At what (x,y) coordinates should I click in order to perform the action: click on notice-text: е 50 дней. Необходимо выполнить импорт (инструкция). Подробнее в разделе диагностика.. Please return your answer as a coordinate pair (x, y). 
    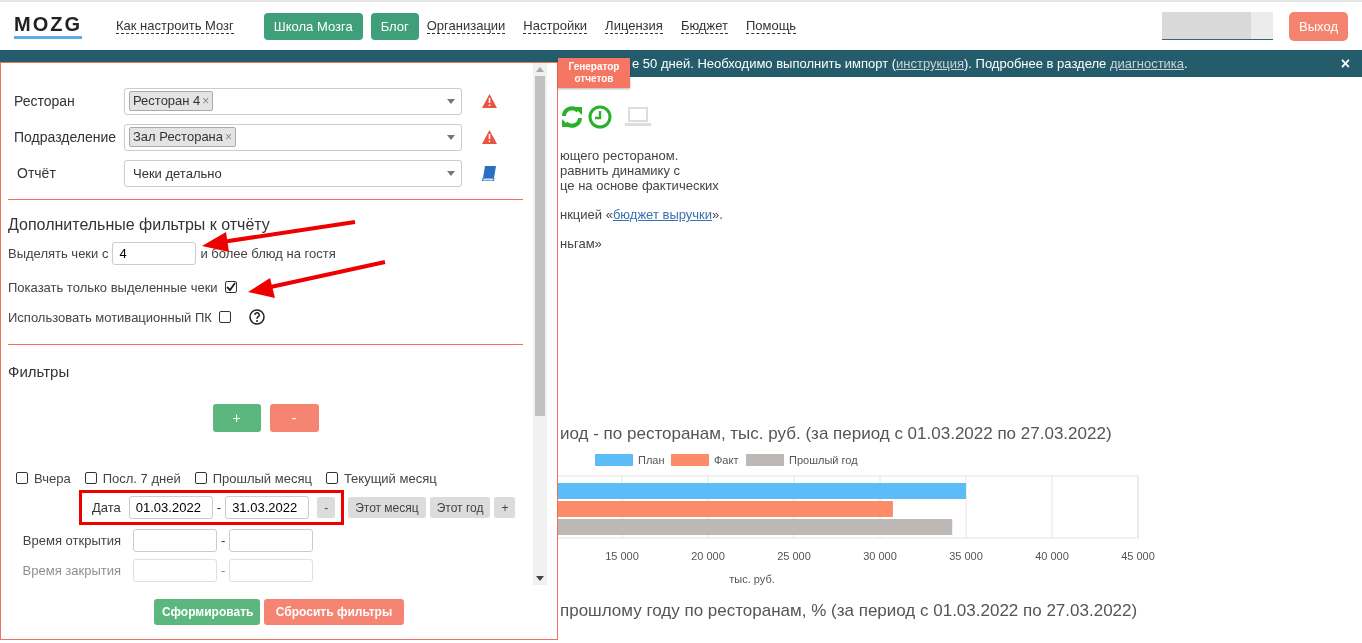
    Looking at the image, I should click on (910, 63).